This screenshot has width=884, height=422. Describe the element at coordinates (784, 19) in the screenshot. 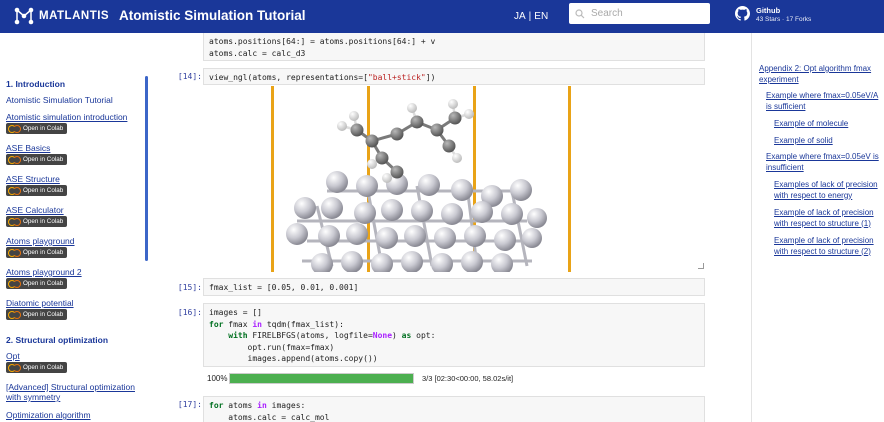

I see `github-stats: 43 Stars · 17 Forks` at that location.